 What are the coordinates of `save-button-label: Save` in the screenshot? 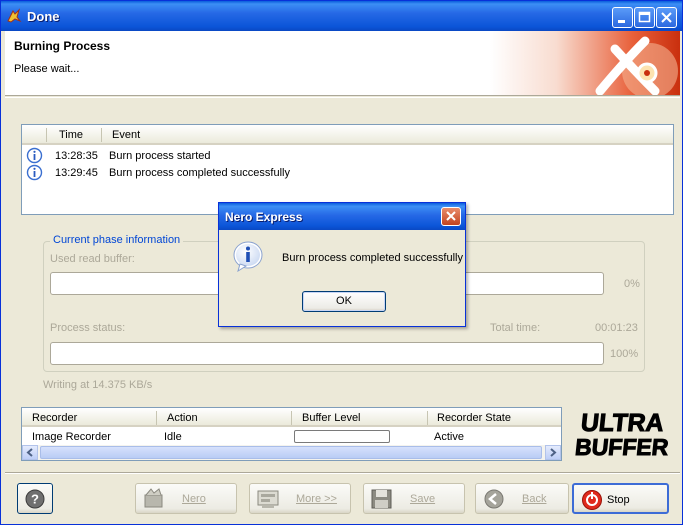 It's located at (423, 499).